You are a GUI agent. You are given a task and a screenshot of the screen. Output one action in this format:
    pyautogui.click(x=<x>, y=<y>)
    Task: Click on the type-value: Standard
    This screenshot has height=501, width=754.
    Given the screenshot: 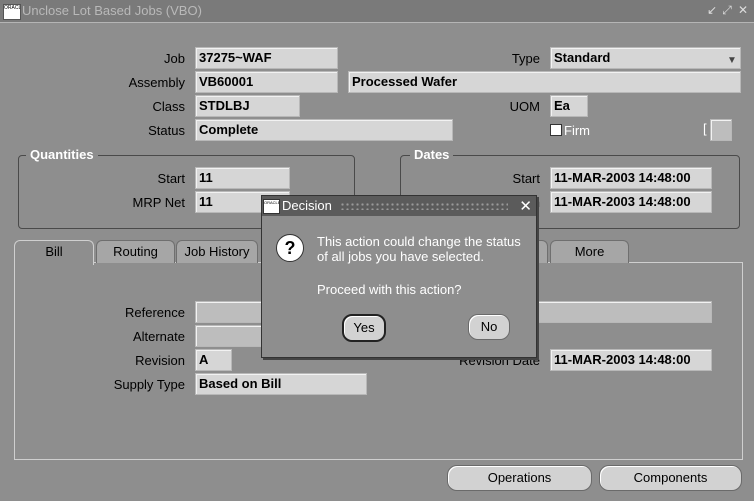 What is the action you would take?
    pyautogui.click(x=582, y=57)
    